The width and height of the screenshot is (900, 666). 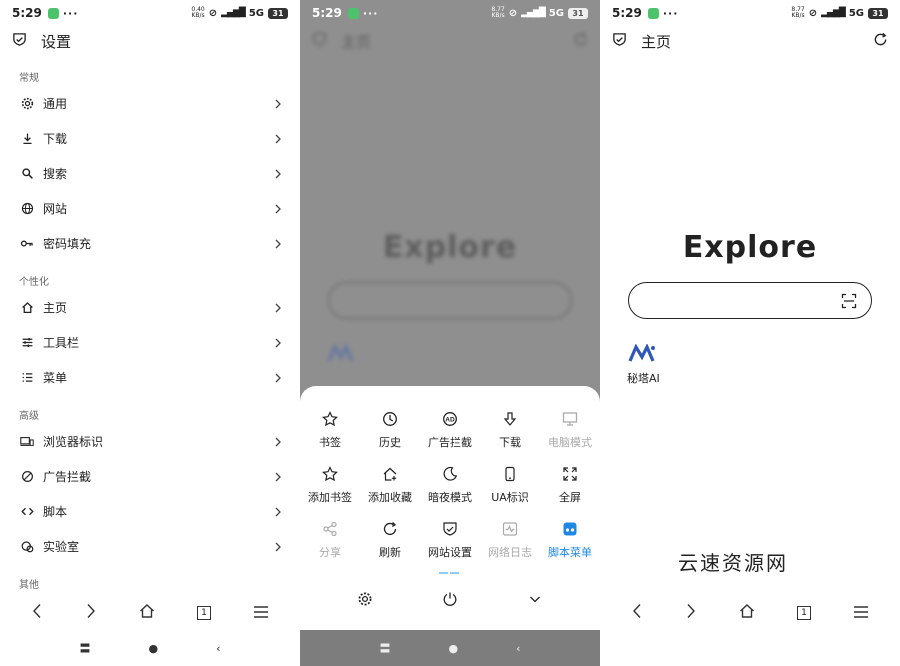 I want to click on settings-item-menu: 菜单, so click(x=150, y=377).